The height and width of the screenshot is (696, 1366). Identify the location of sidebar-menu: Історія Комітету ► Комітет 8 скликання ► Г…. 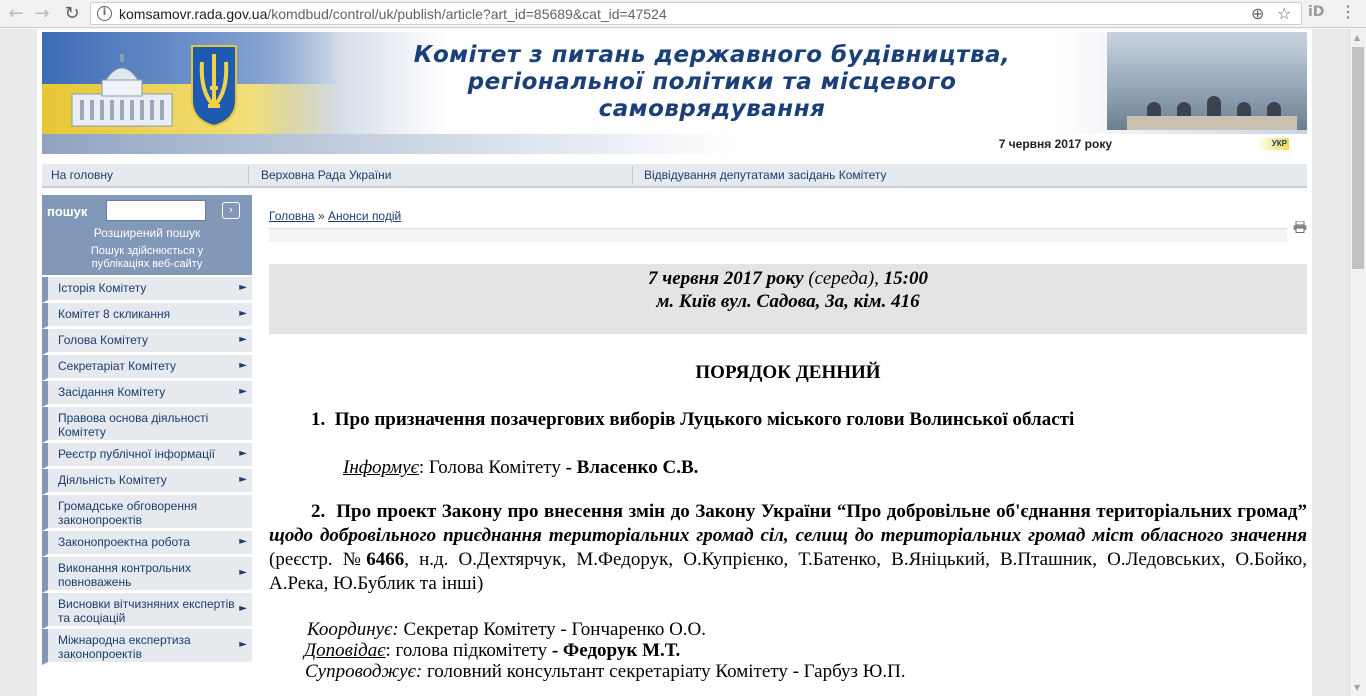
(147, 471).